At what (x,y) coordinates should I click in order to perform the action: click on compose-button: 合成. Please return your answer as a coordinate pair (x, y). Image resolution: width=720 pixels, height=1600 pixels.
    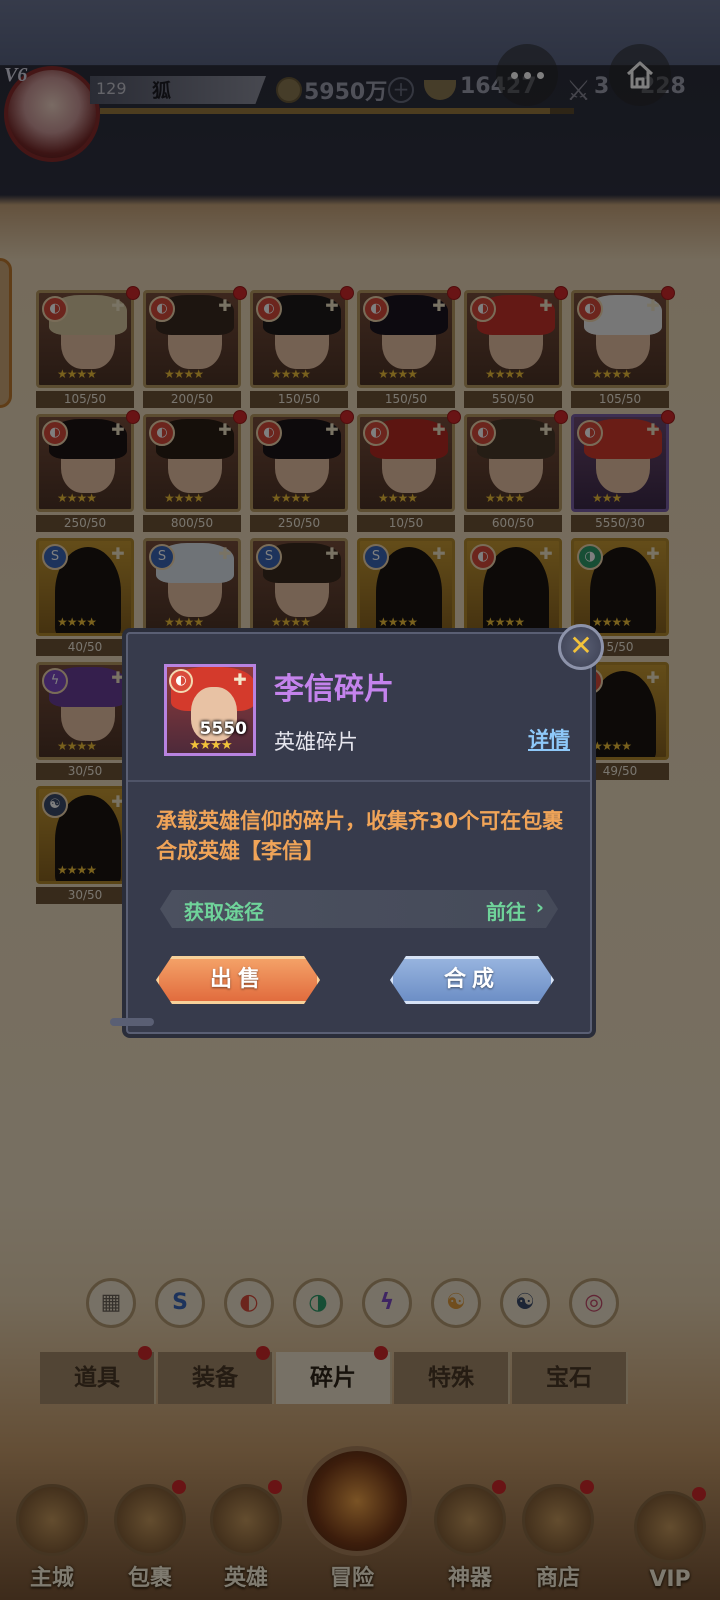
    Looking at the image, I should click on (472, 980).